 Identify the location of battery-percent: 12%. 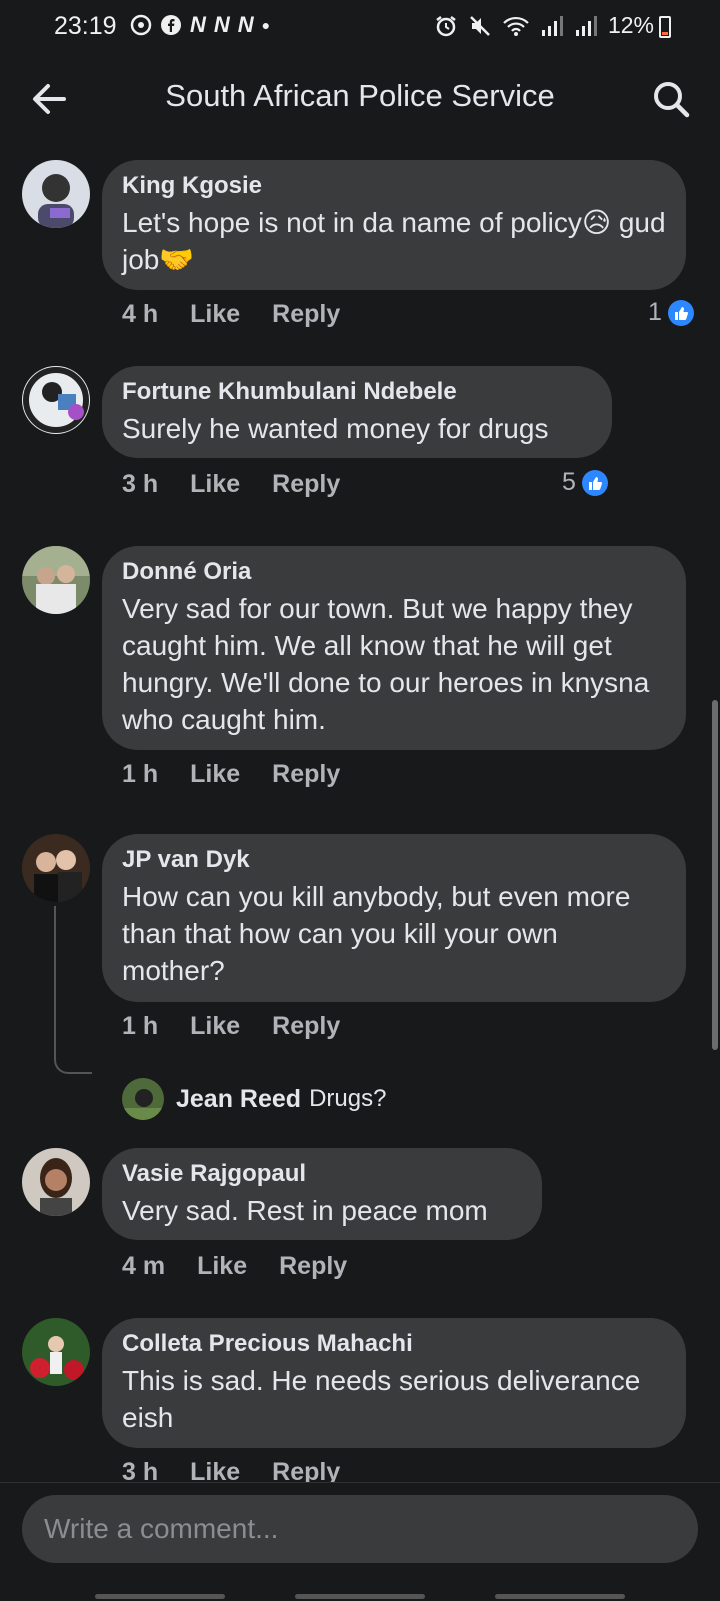
(630, 25).